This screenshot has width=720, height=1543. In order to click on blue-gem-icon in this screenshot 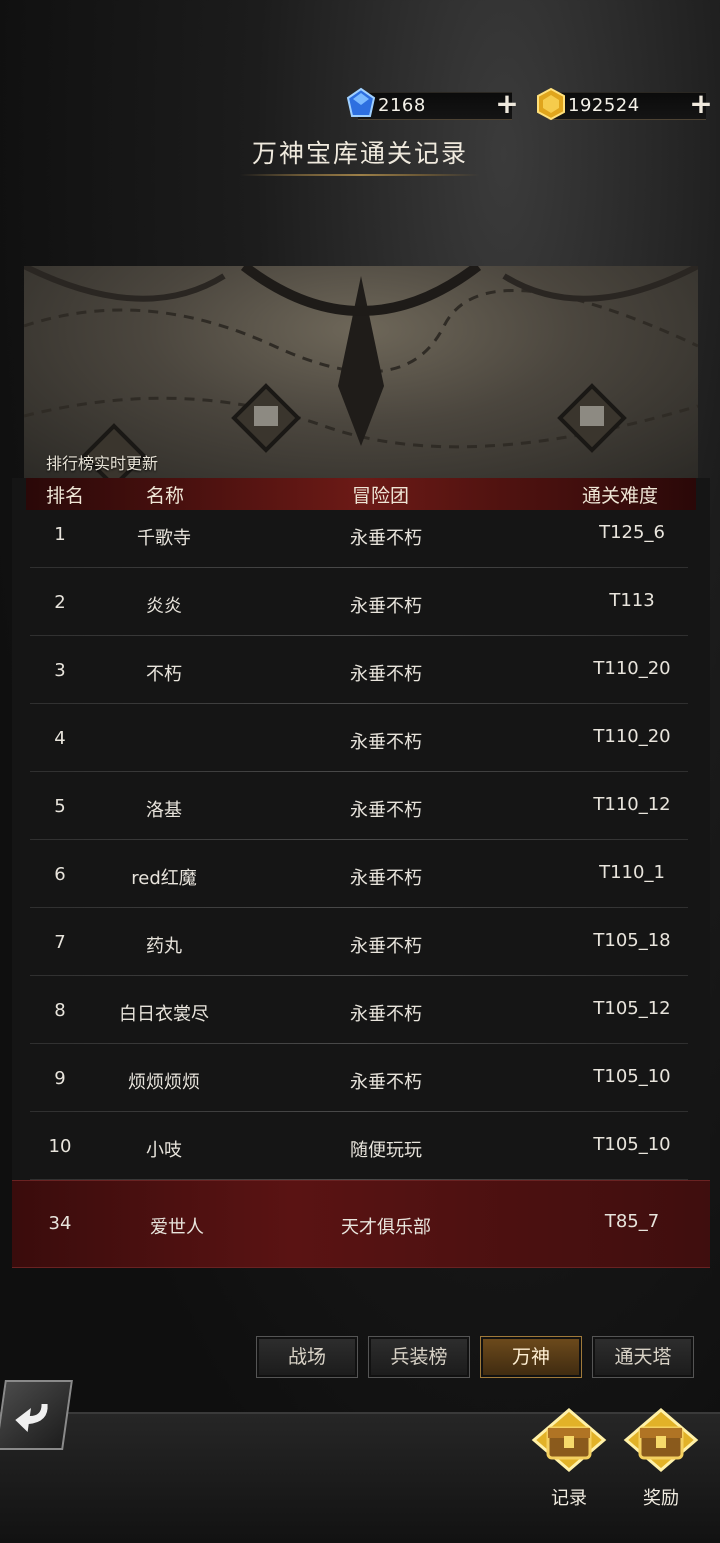, I will do `click(361, 102)`.